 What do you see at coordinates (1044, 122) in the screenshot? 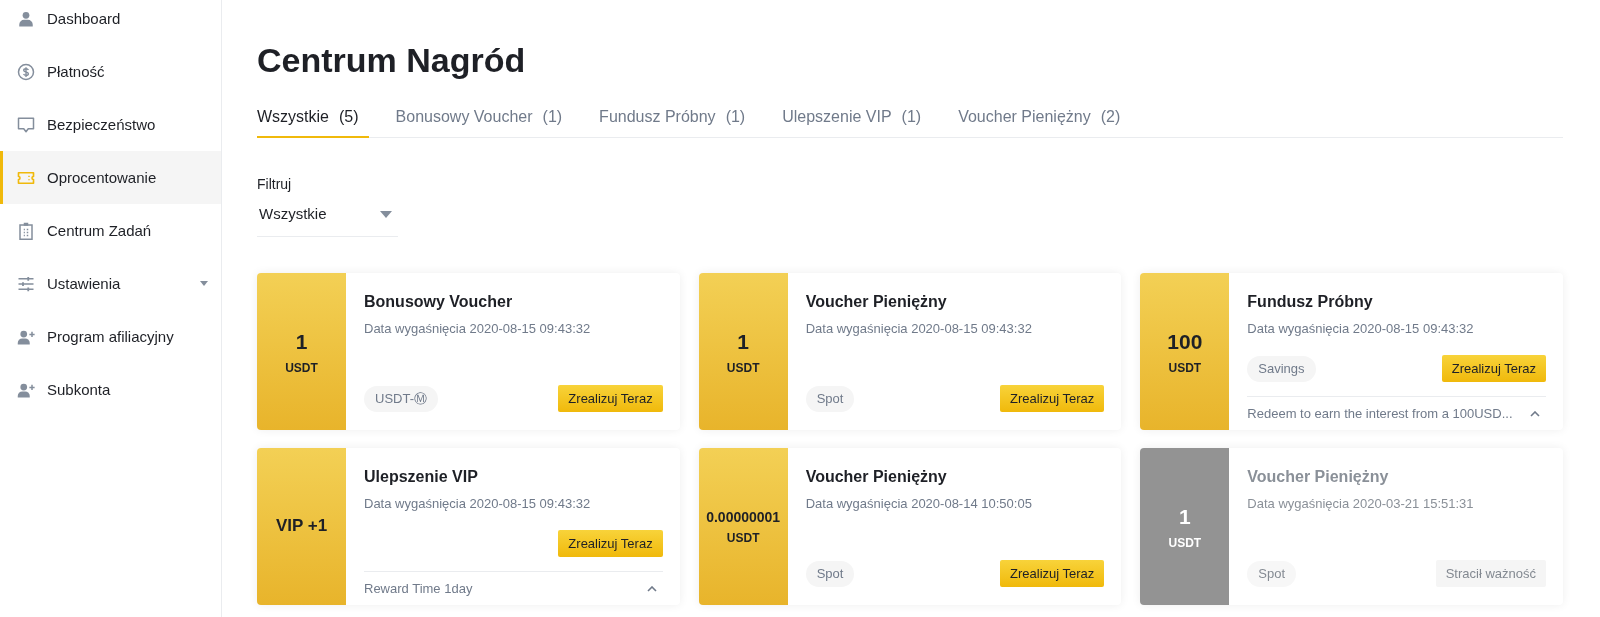
I see `tab: Voucher Pieniężny (2)` at bounding box center [1044, 122].